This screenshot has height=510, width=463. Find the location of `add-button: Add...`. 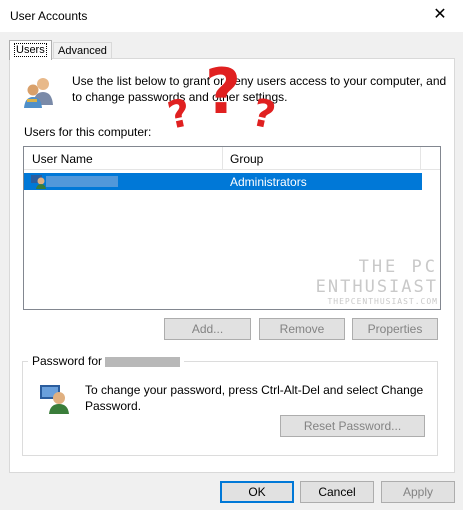

add-button: Add... is located at coordinates (207, 329).